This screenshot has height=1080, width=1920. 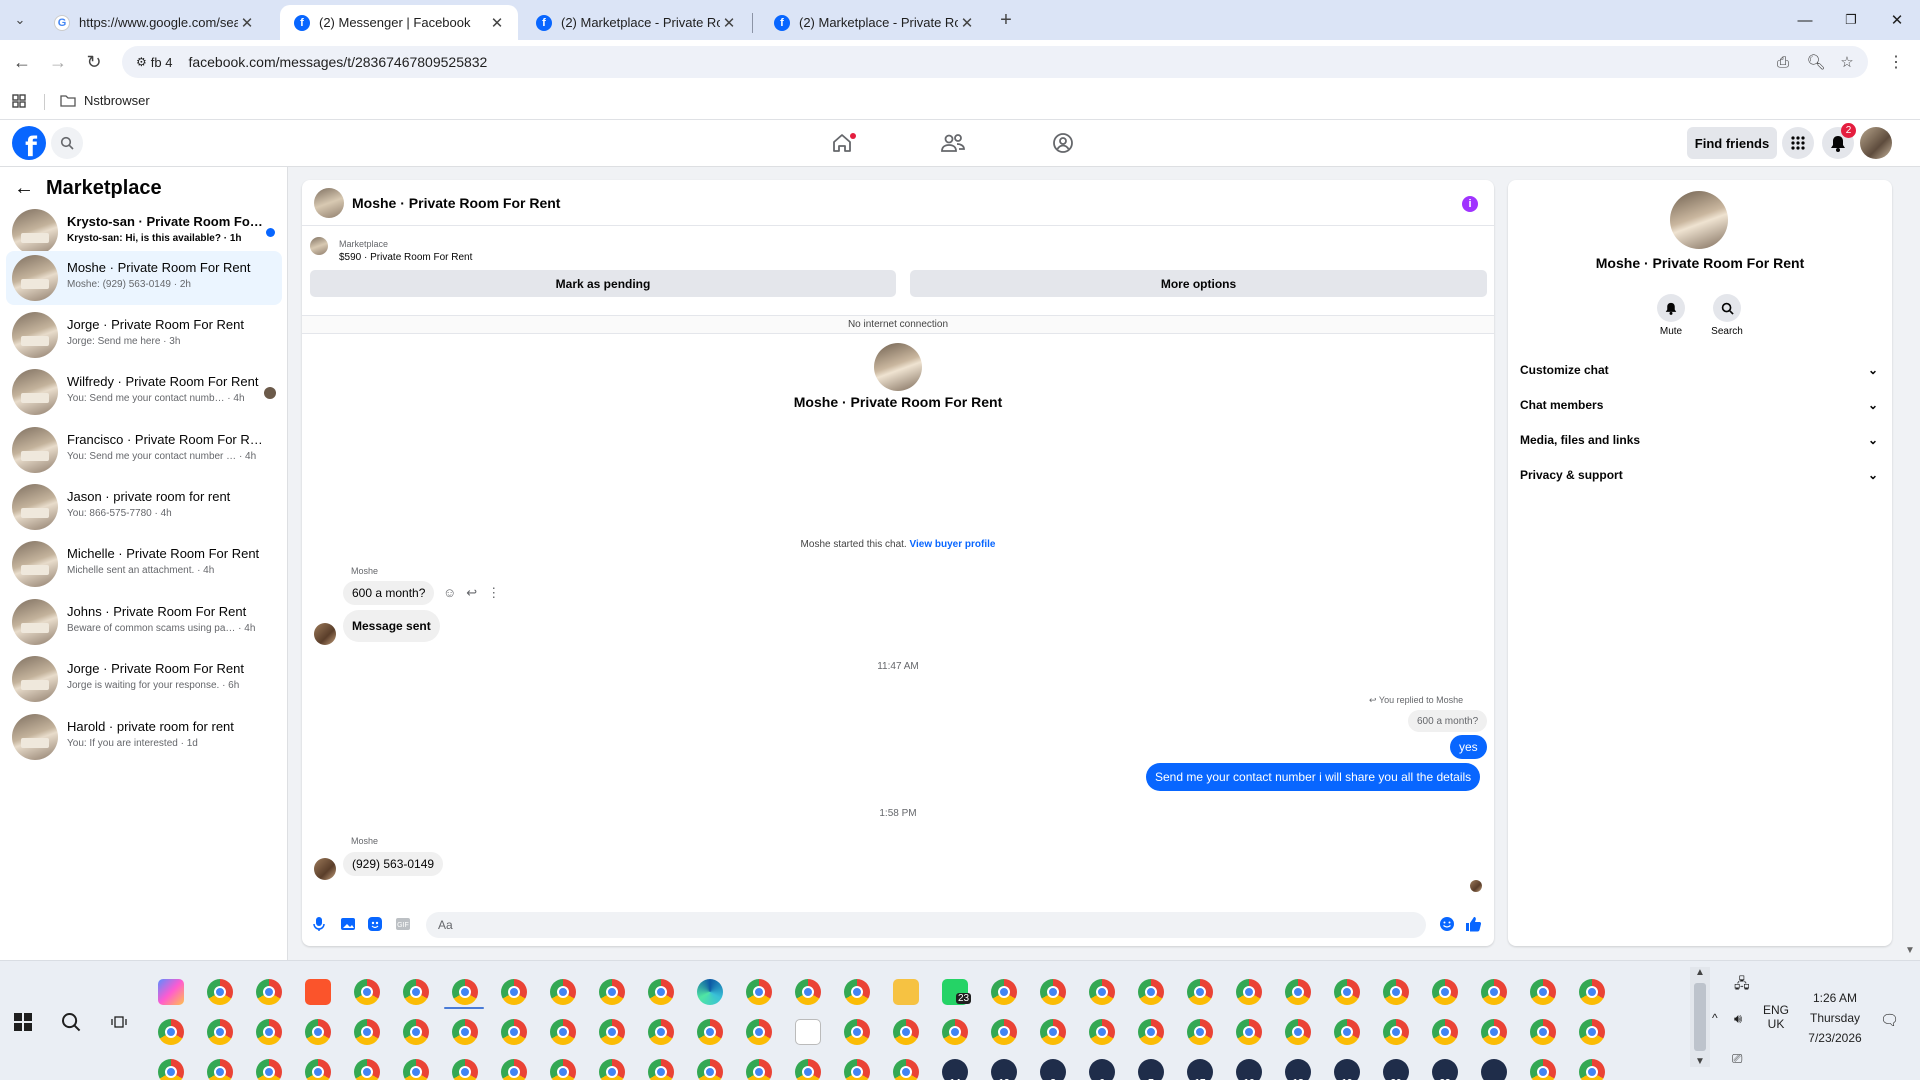 I want to click on show-hidden-icons-chevron-icon: ^, so click(x=1715, y=1018).